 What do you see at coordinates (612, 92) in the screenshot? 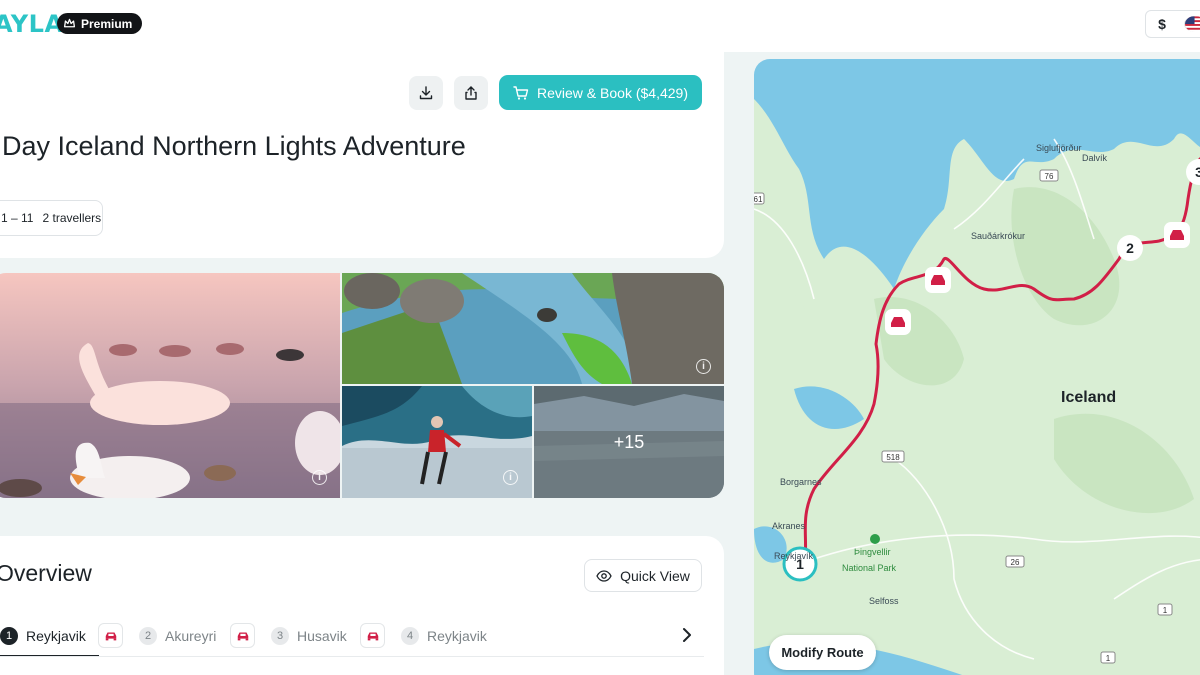
I see `review-book-label: Review & Book ($4,429)` at bounding box center [612, 92].